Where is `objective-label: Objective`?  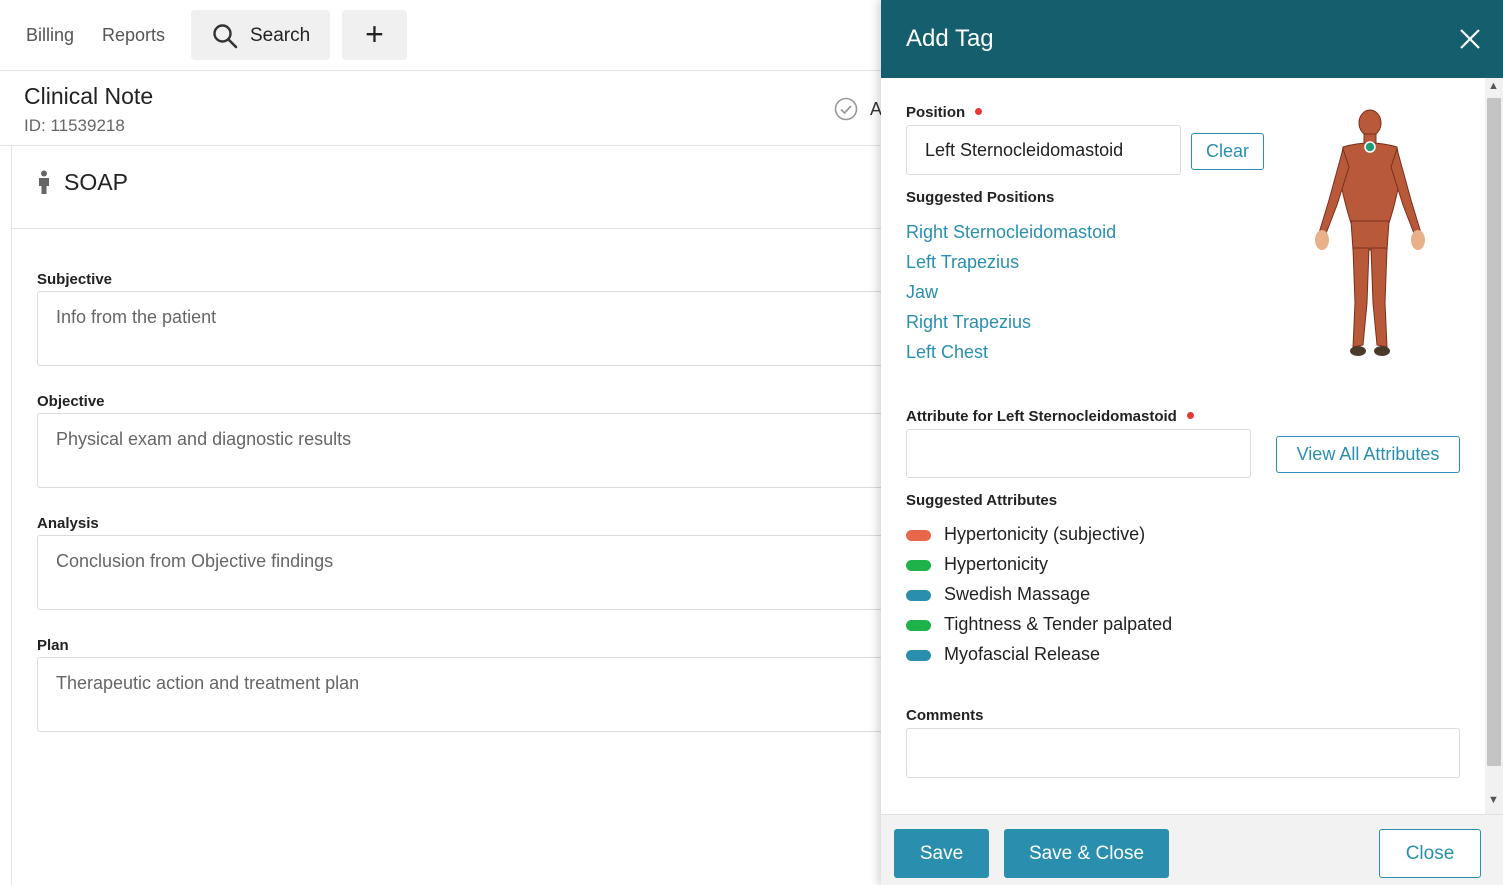 objective-label: Objective is located at coordinates (71, 401).